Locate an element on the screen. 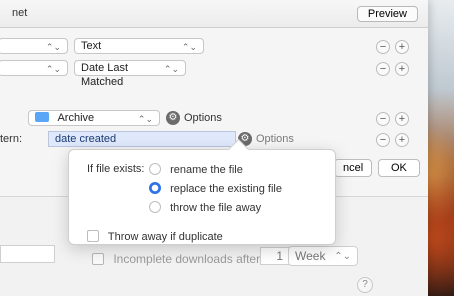 The width and height of the screenshot is (454, 296). action-row-archive: Archive ⌃⌄ ⚙ Options − + is located at coordinates (214, 119).